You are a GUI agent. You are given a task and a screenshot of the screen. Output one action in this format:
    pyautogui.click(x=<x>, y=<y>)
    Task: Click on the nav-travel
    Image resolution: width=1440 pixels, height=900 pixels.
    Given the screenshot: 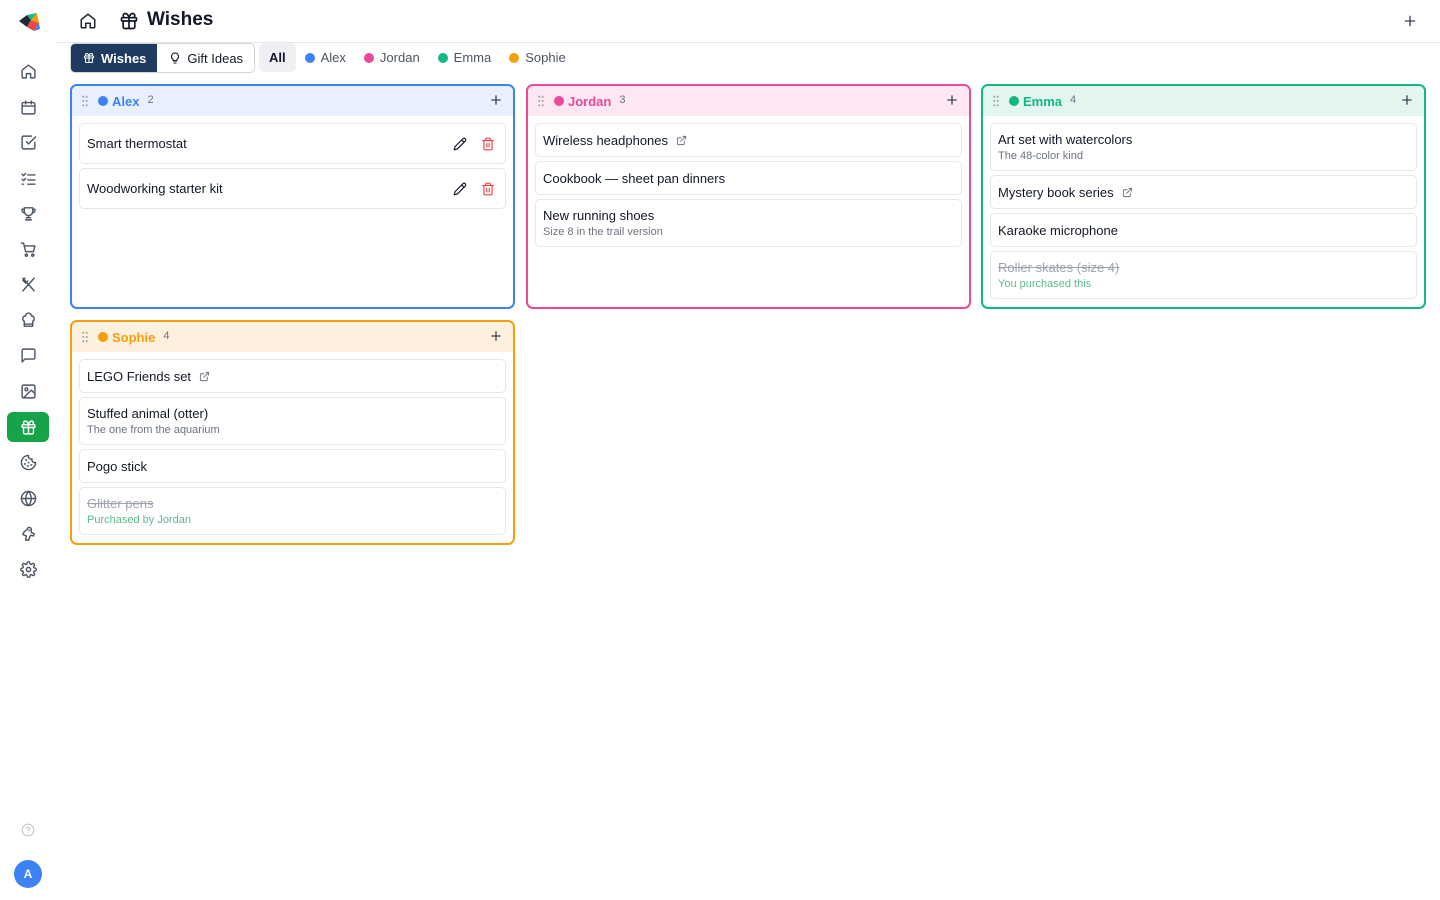 What is the action you would take?
    pyautogui.click(x=28, y=498)
    